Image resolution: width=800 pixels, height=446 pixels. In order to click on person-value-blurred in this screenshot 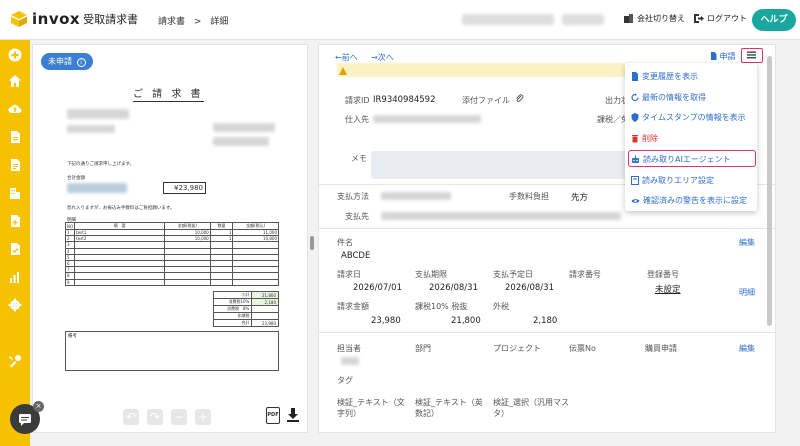, I will do `click(350, 361)`.